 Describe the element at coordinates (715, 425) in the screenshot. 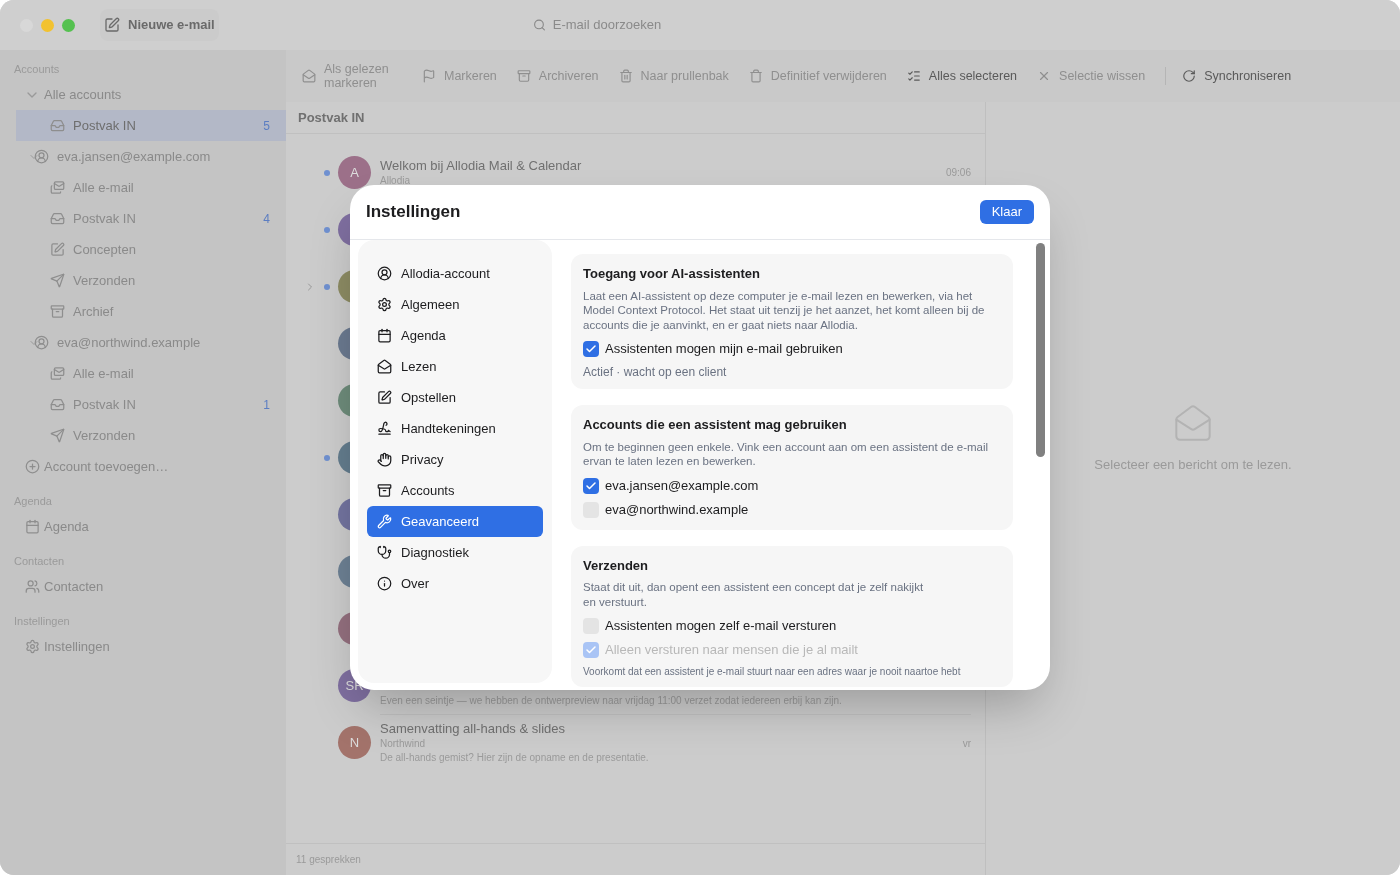

I see `card-title: Accounts die een assistent mag gebruiken` at that location.